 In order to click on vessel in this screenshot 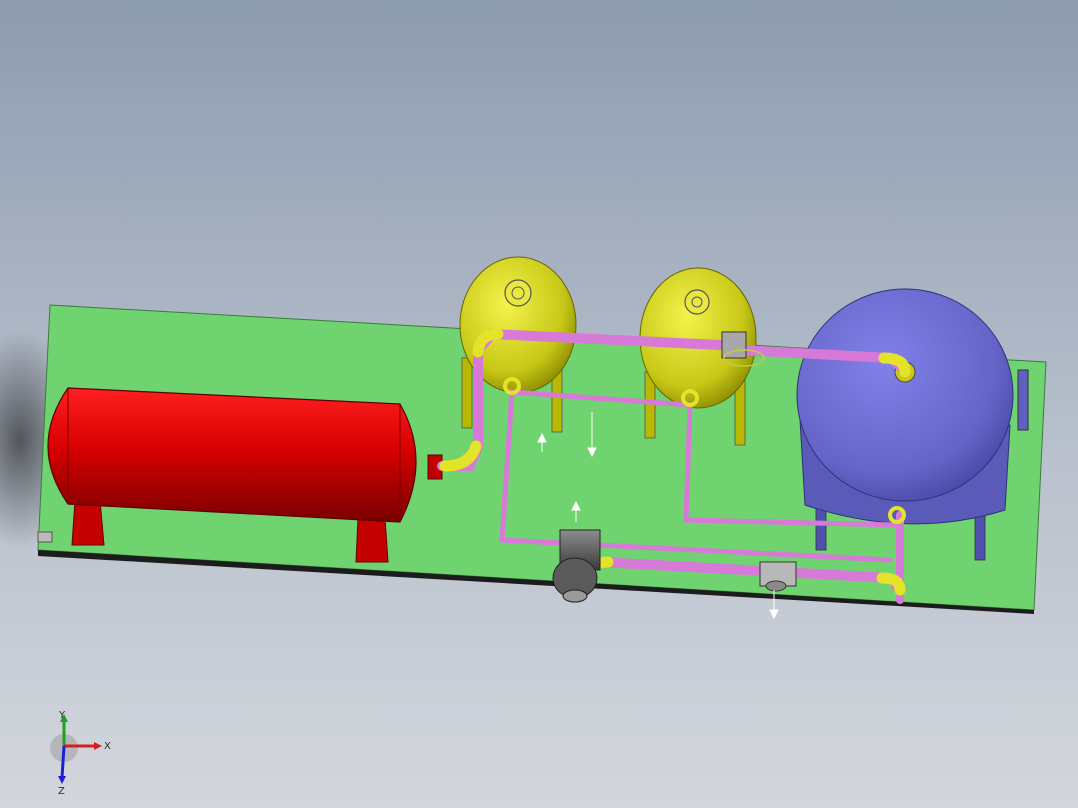, I will do `click(905, 395)`.